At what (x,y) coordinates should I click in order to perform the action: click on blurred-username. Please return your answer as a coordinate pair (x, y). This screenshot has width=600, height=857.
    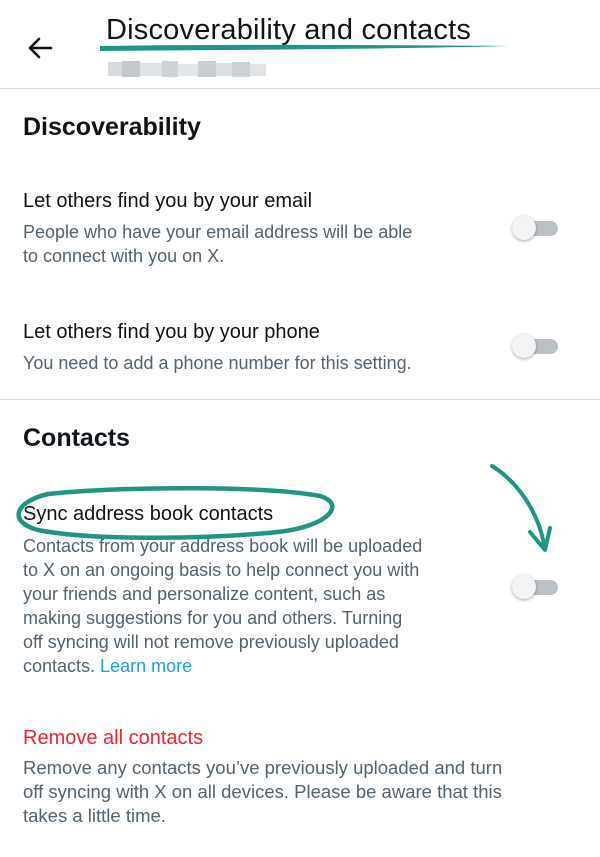
    Looking at the image, I should click on (187, 69).